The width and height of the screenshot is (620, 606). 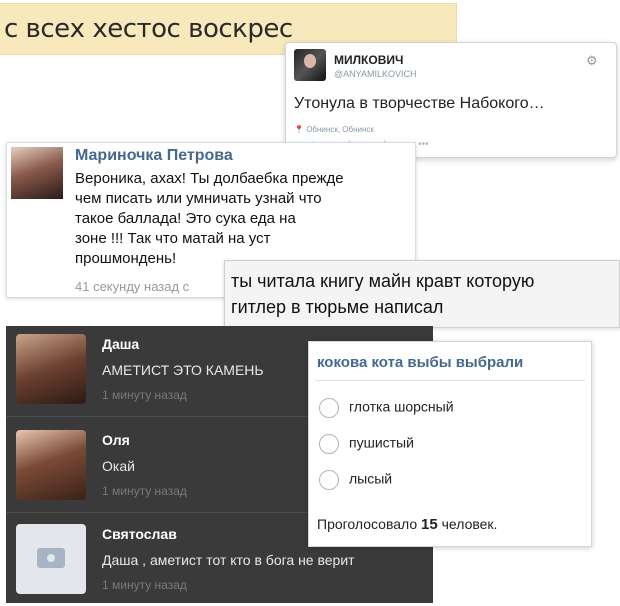 What do you see at coordinates (383, 281) in the screenshot?
I see `message-line-1: ты читала книгу майн кравт которую` at bounding box center [383, 281].